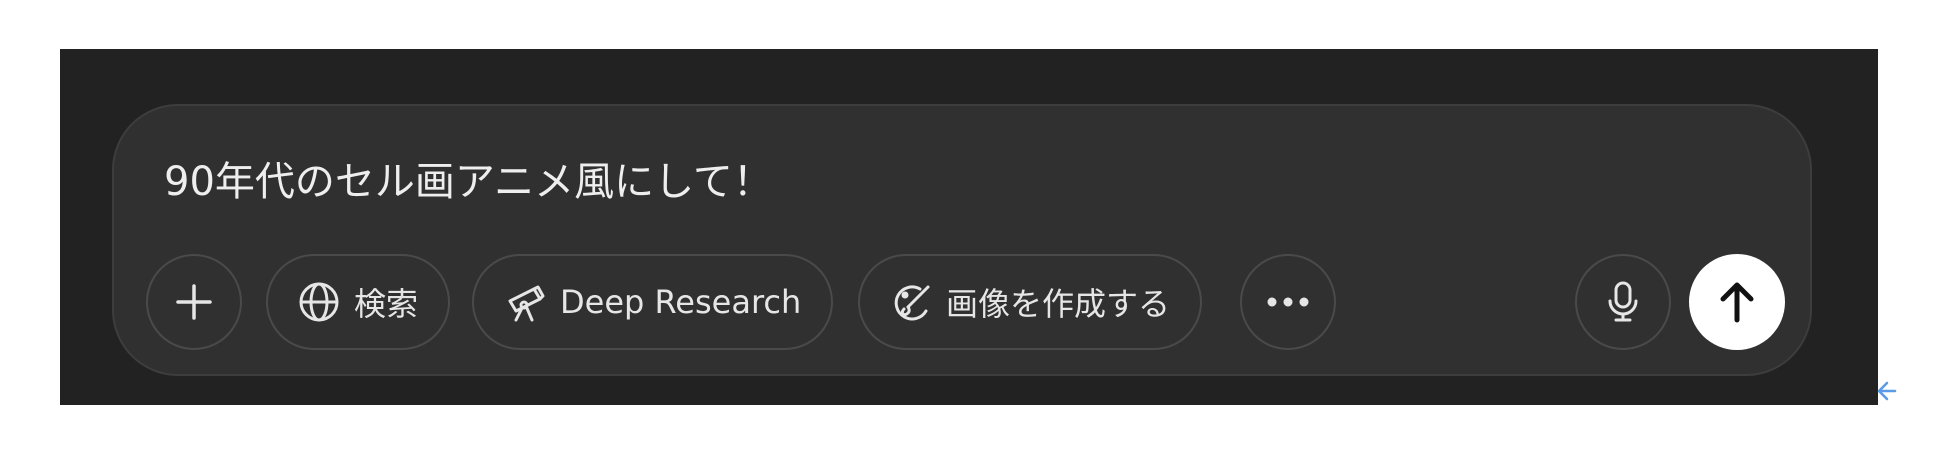 The image size is (1938, 452). I want to click on more-options-button, so click(1288, 302).